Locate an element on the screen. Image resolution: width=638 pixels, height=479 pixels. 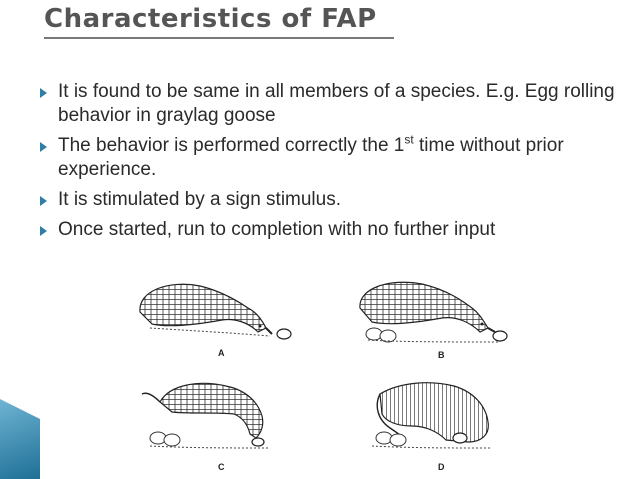
bullet-superscript: st is located at coordinates (409, 139).